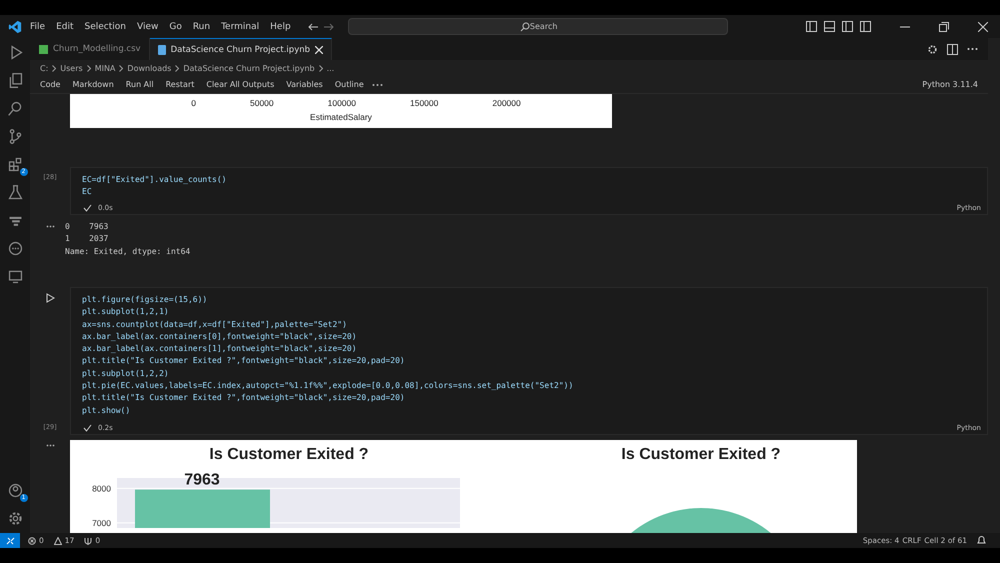 The width and height of the screenshot is (1000, 563). What do you see at coordinates (38, 27) in the screenshot?
I see `menu-item: File` at bounding box center [38, 27].